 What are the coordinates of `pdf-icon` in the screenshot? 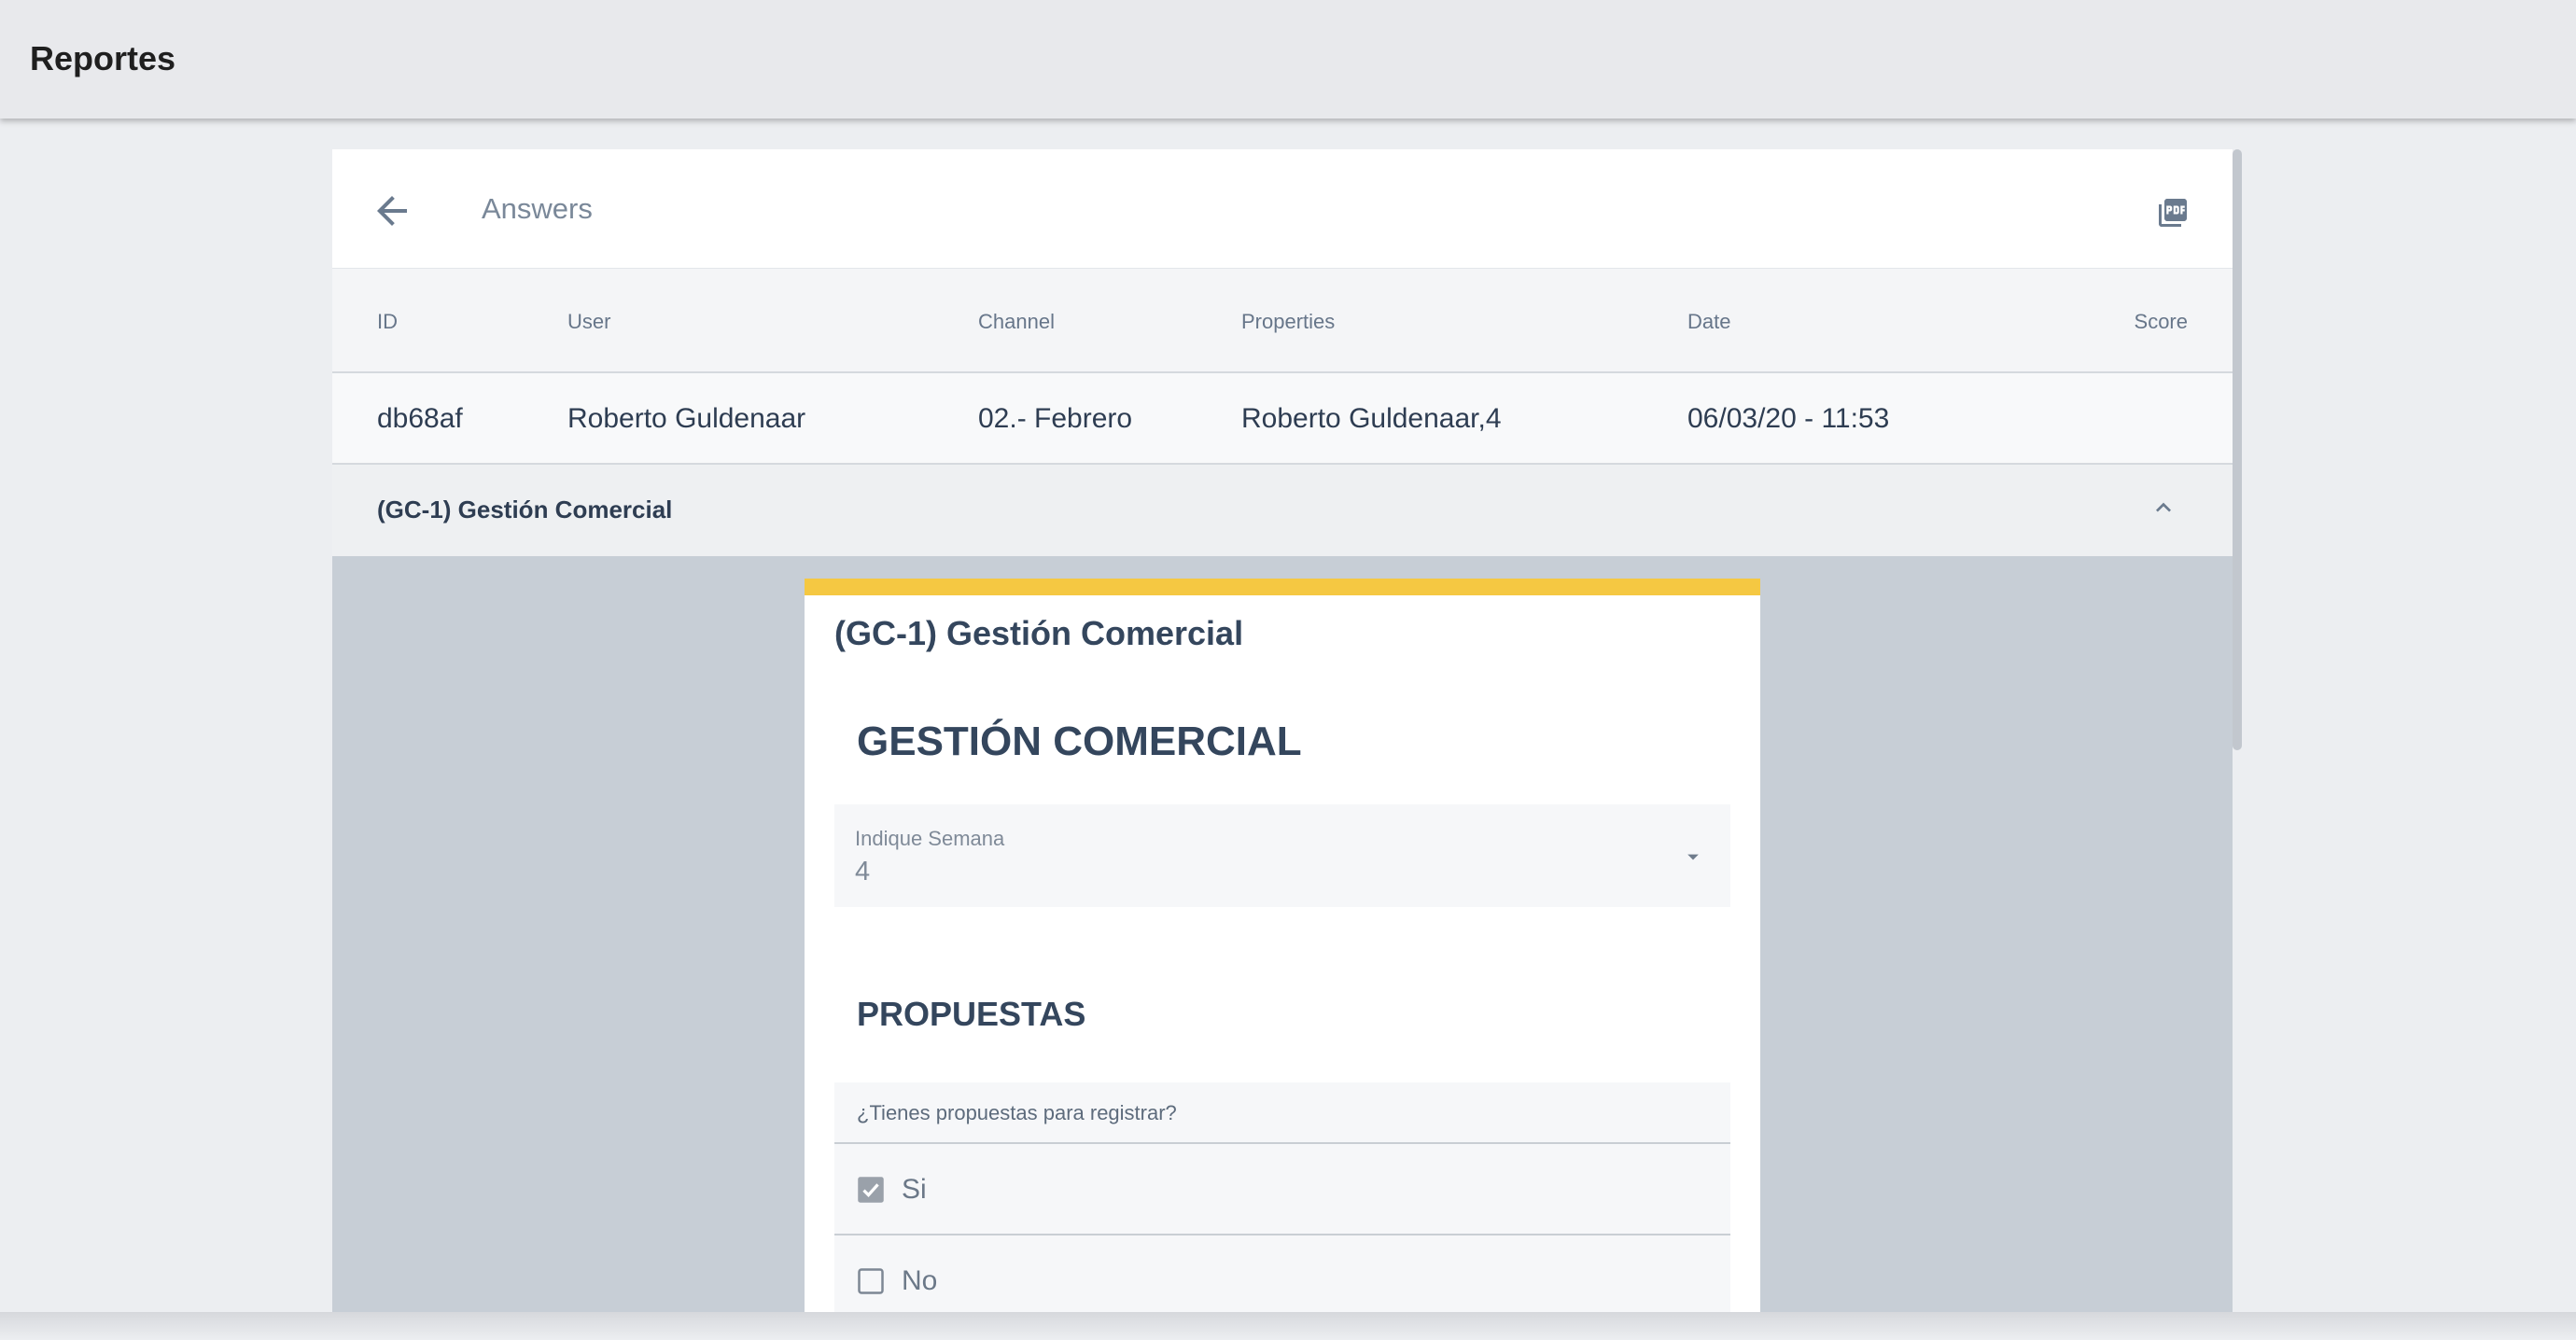 It's located at (2173, 213).